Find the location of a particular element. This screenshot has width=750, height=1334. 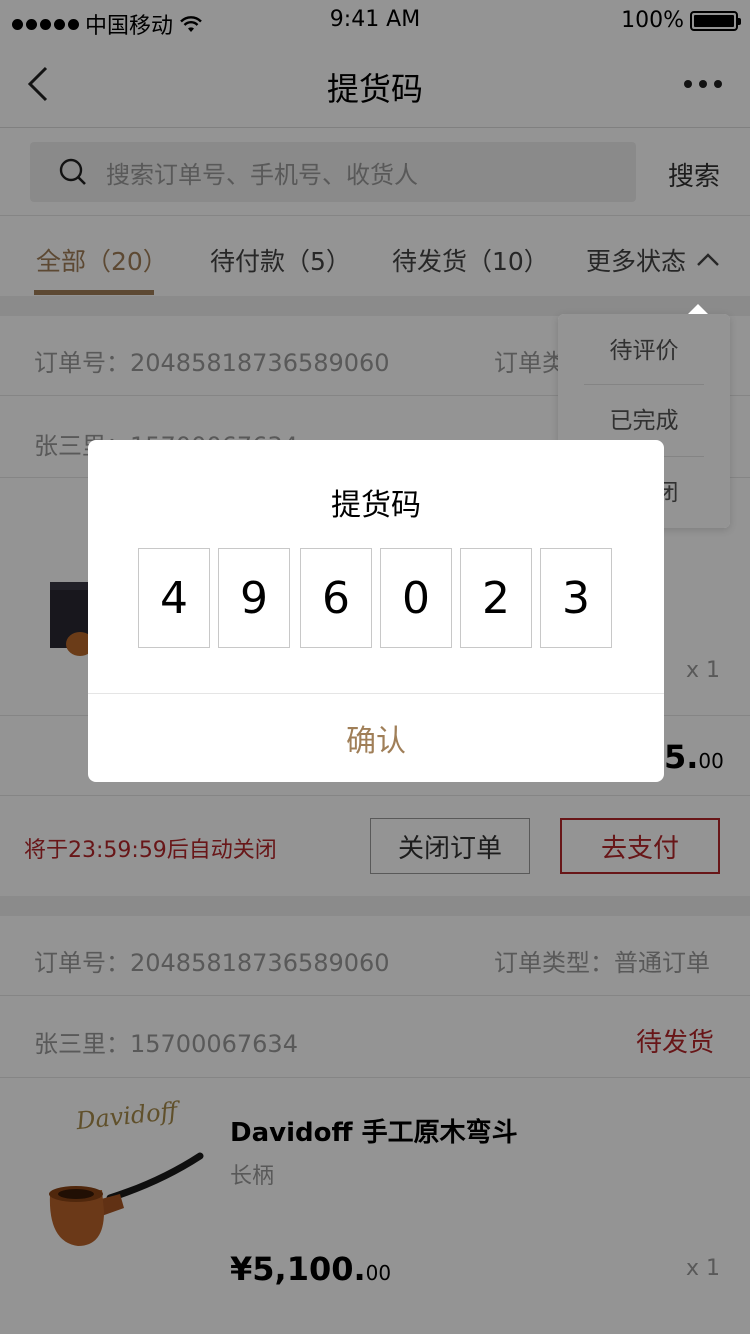

code-digit: 9 is located at coordinates (254, 598).